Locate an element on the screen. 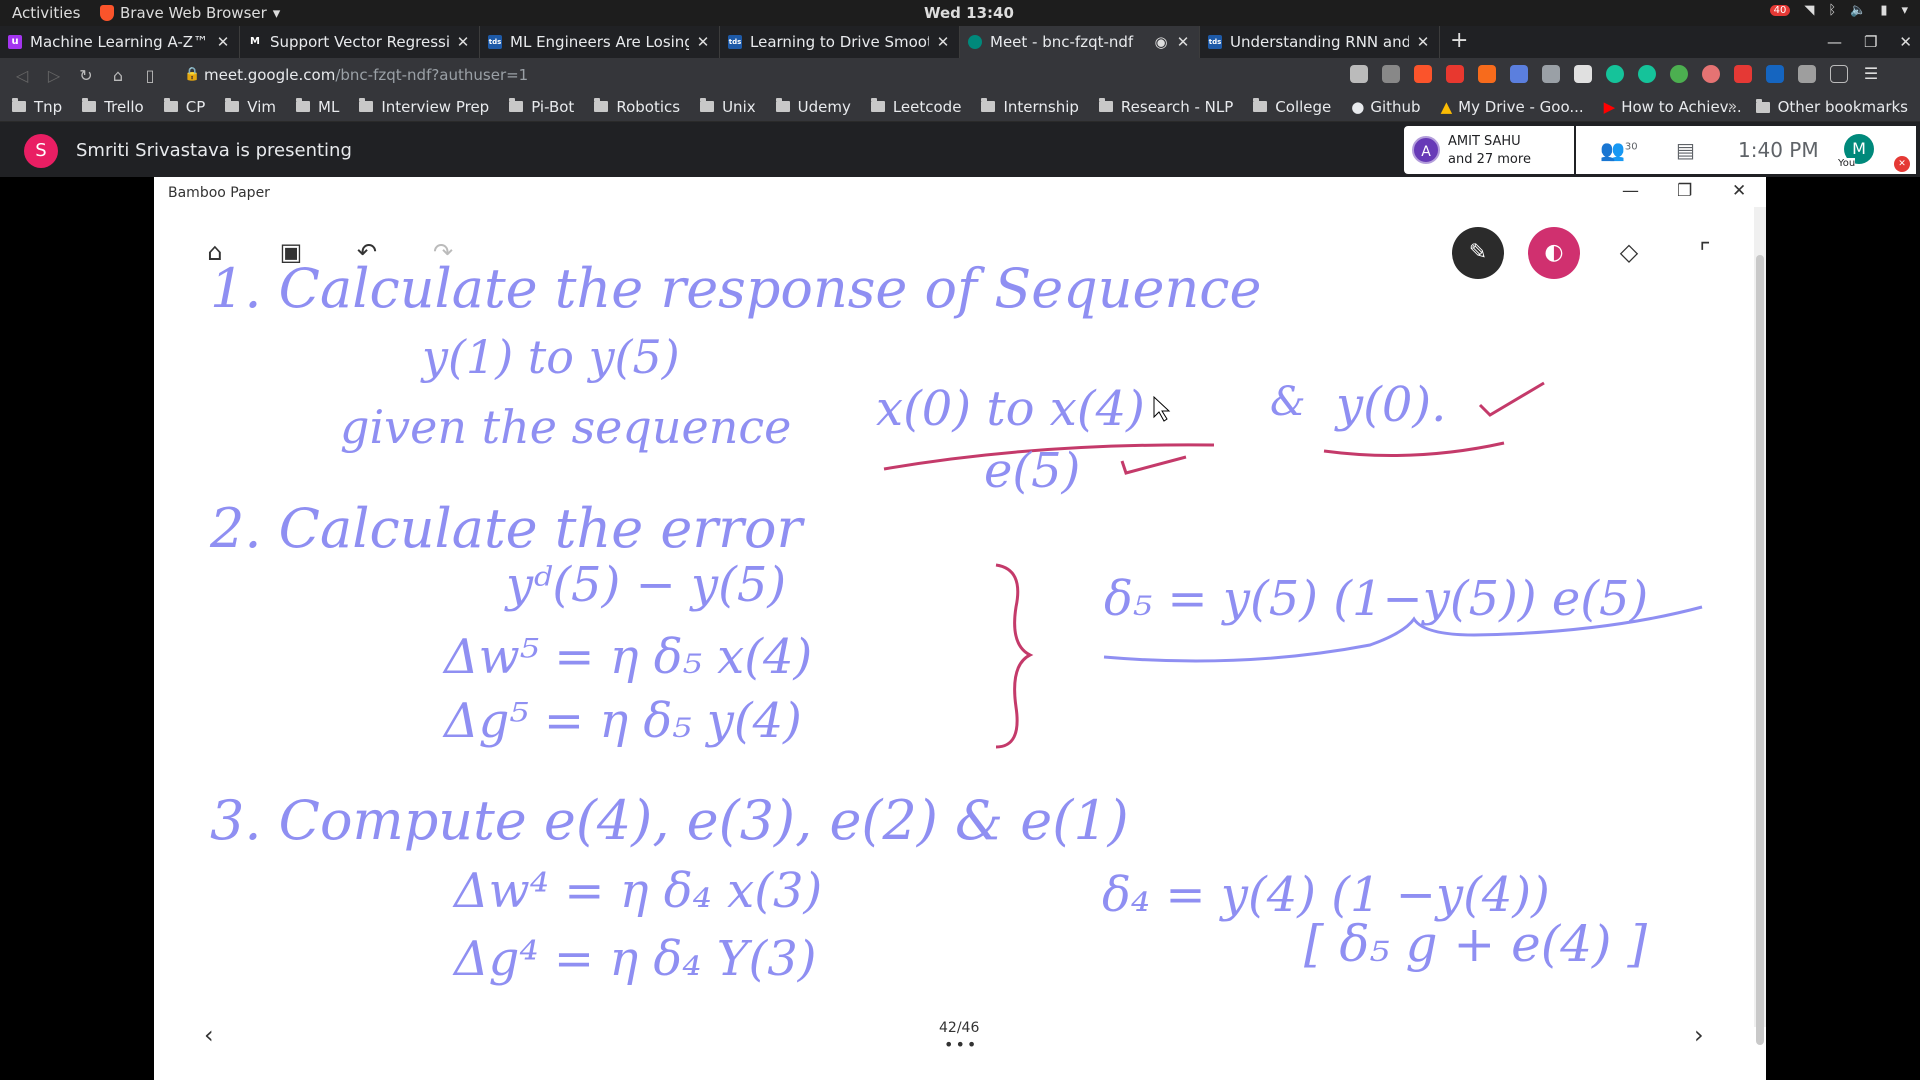  tab-title: Learning to Drive Smoothly is located at coordinates (839, 42).